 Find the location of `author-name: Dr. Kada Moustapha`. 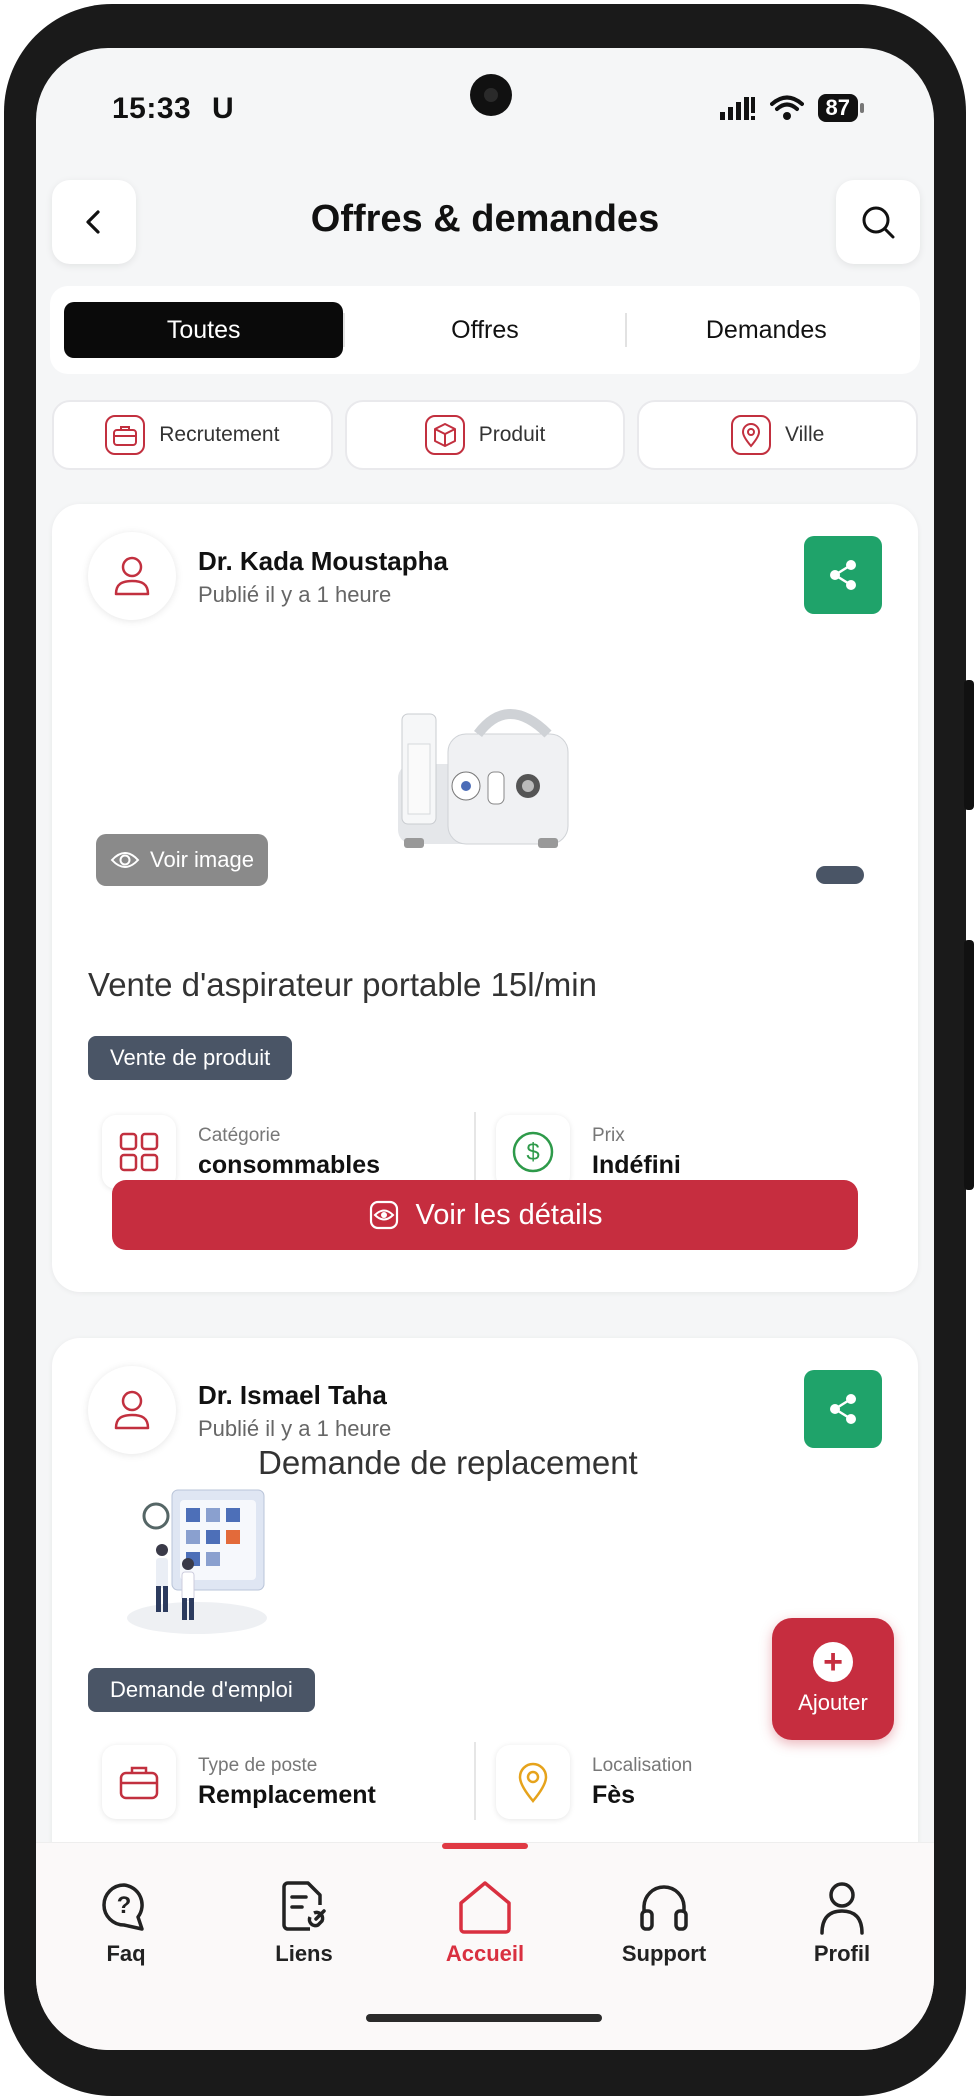

author-name: Dr. Kada Moustapha is located at coordinates (323, 561).